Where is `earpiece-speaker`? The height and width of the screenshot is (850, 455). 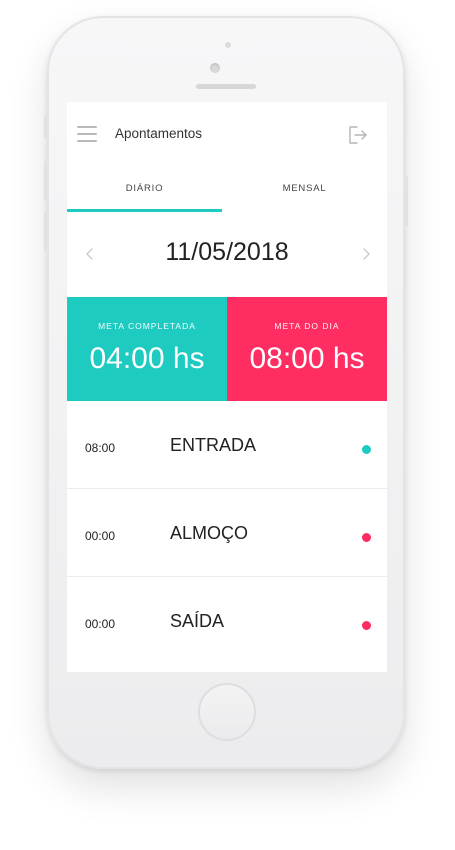 earpiece-speaker is located at coordinates (226, 86).